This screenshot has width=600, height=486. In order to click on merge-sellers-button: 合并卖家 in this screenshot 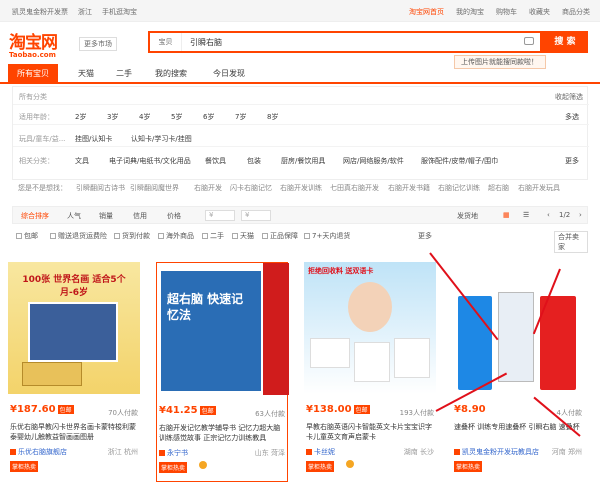, I will do `click(571, 242)`.